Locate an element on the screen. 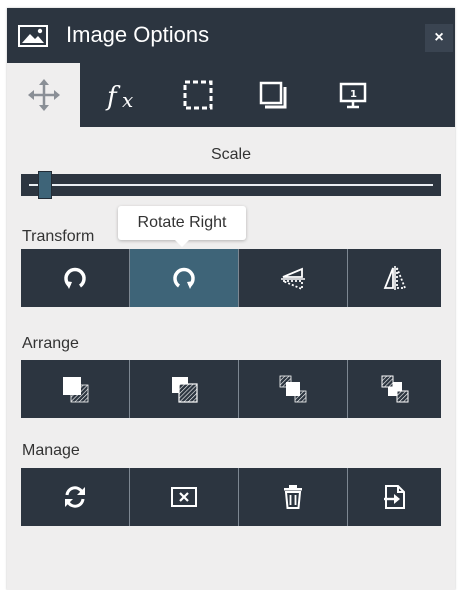 This screenshot has width=463, height=590. manage-buttons is located at coordinates (231, 497).